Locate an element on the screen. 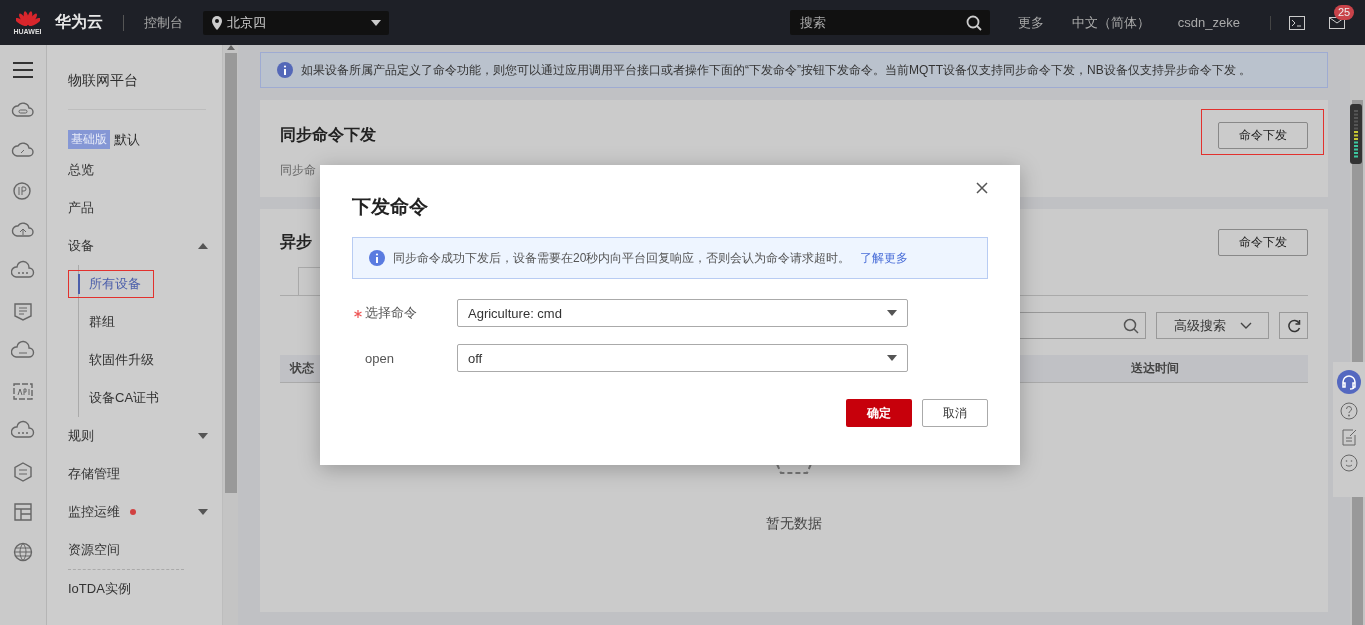  refresh-icon is located at coordinates (1293, 325).